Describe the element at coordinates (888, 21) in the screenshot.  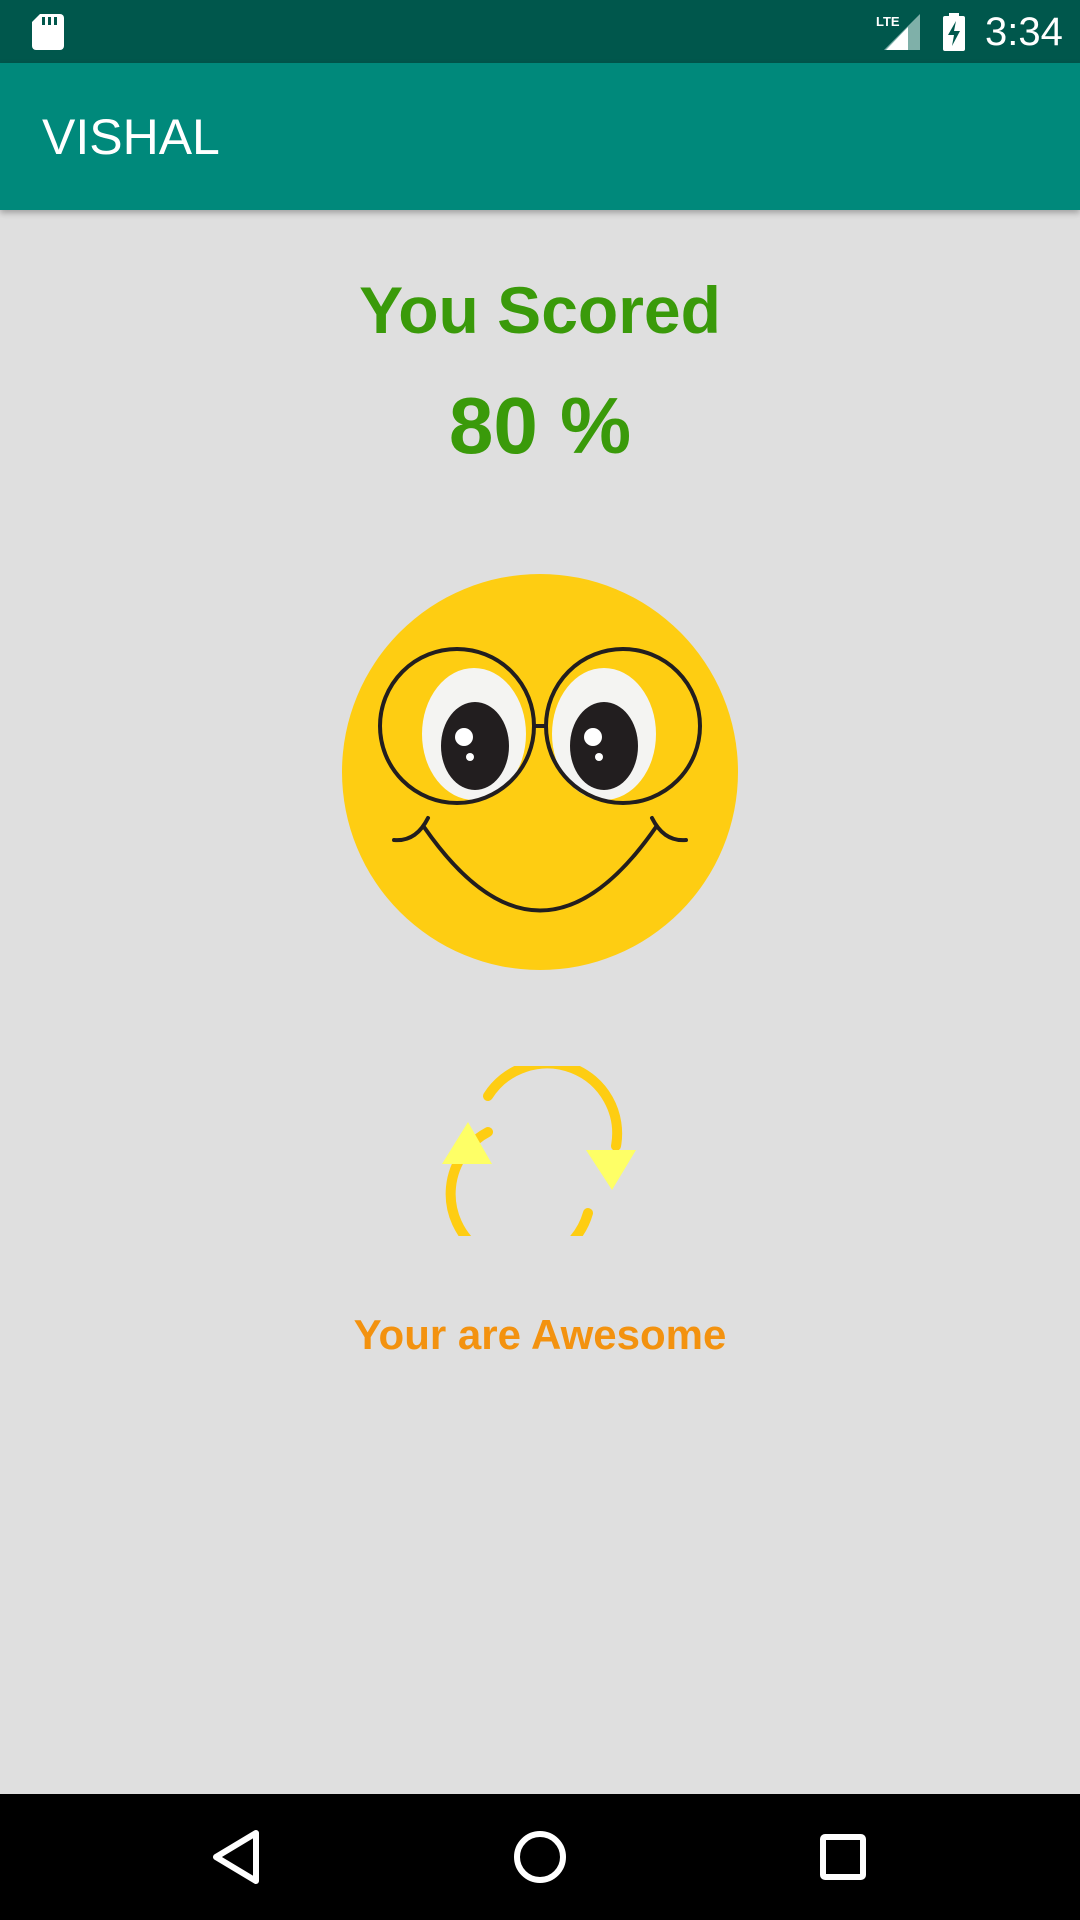
I see `network-type-label: LTE` at that location.